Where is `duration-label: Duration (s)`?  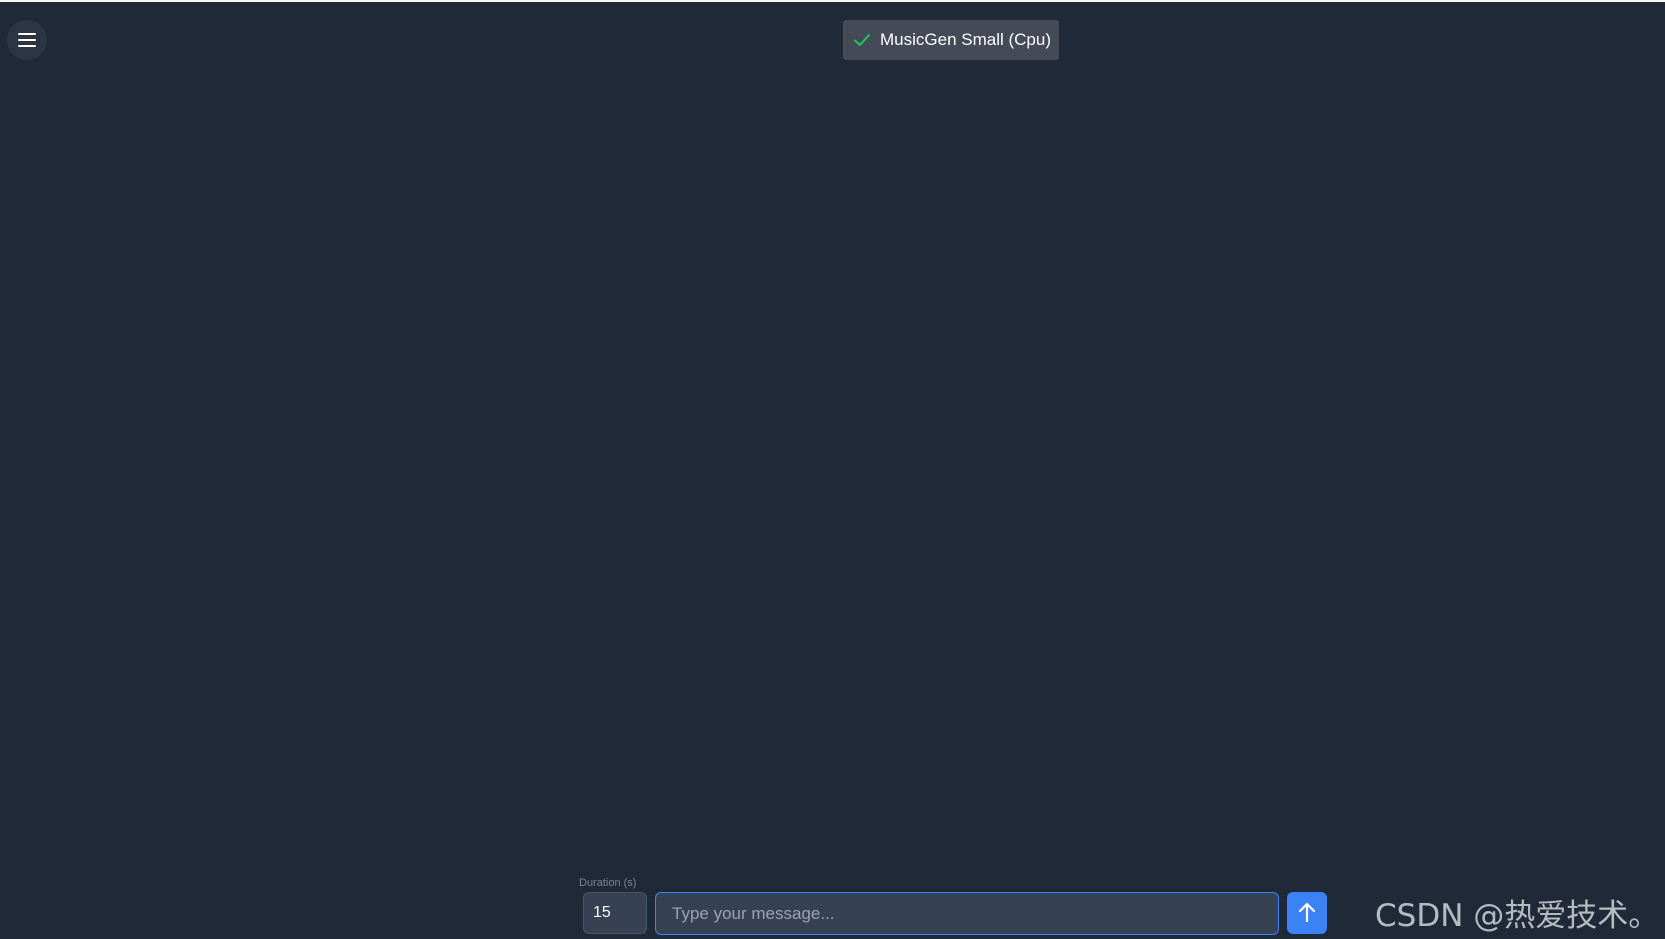 duration-label: Duration (s) is located at coordinates (608, 883).